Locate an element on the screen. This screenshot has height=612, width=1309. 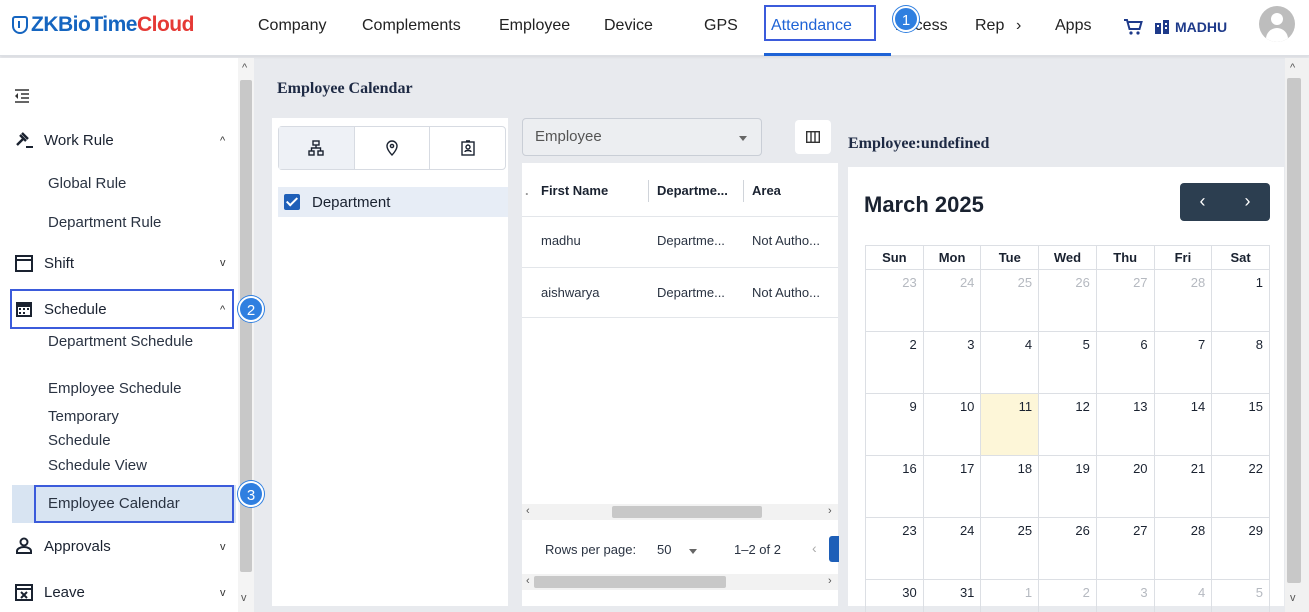
table-scroll-thumb is located at coordinates (687, 512).